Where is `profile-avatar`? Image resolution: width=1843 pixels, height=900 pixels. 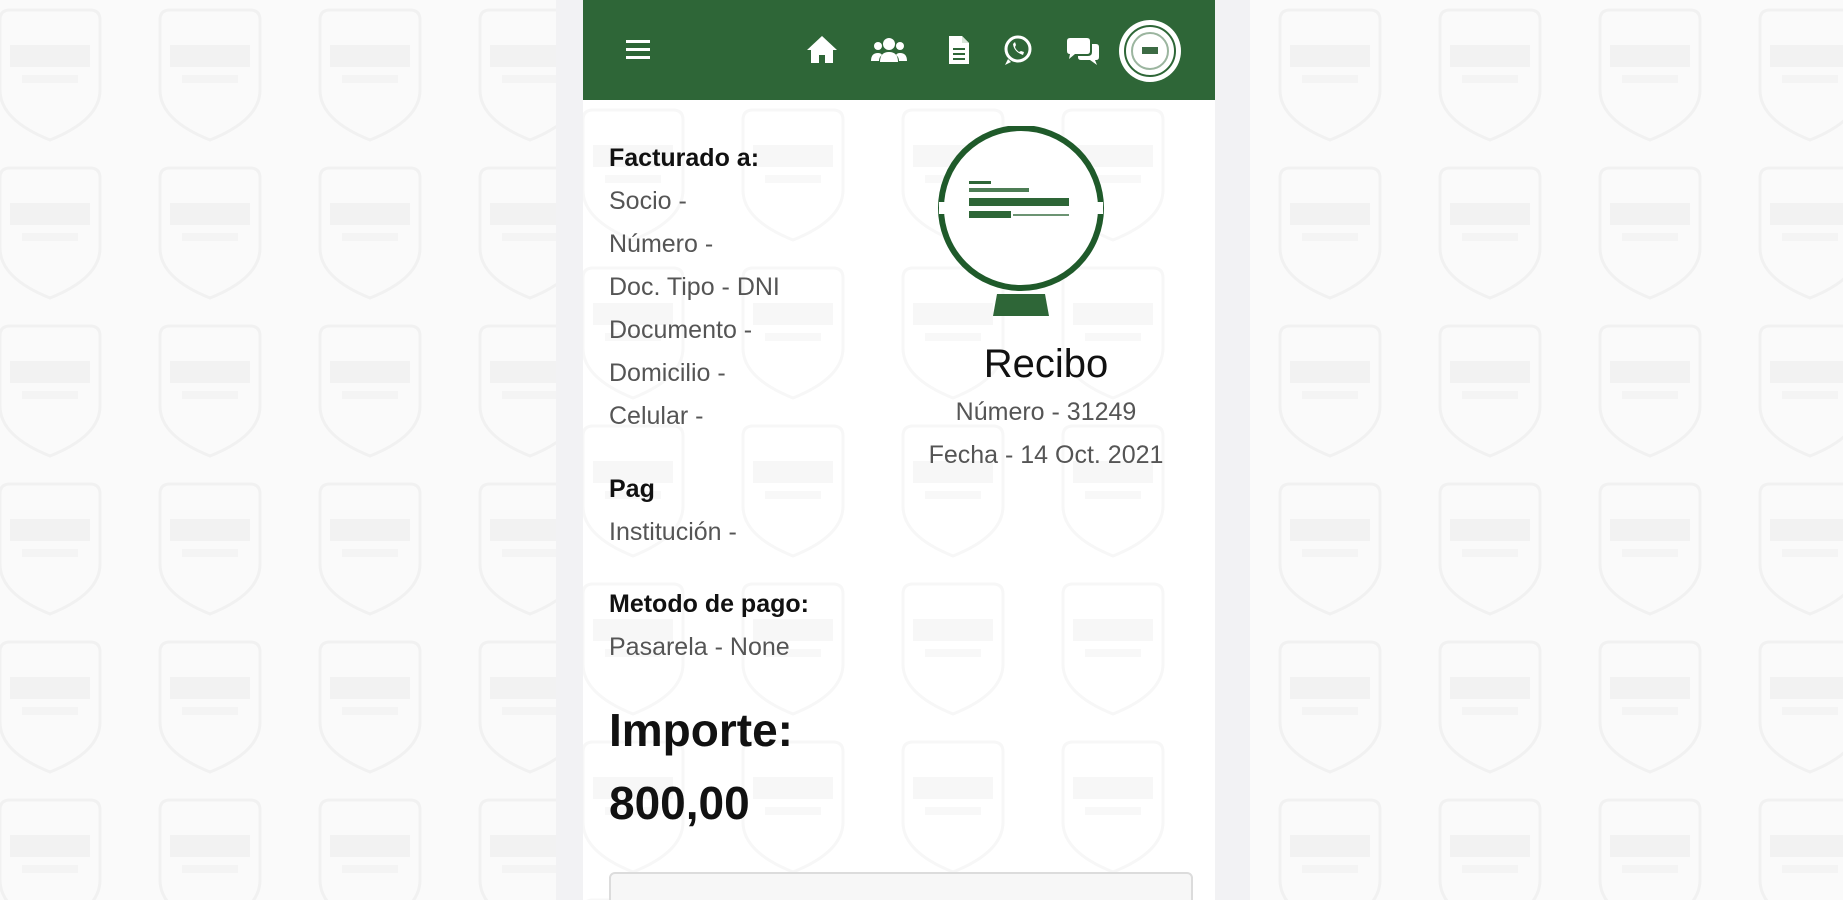
profile-avatar is located at coordinates (1150, 51).